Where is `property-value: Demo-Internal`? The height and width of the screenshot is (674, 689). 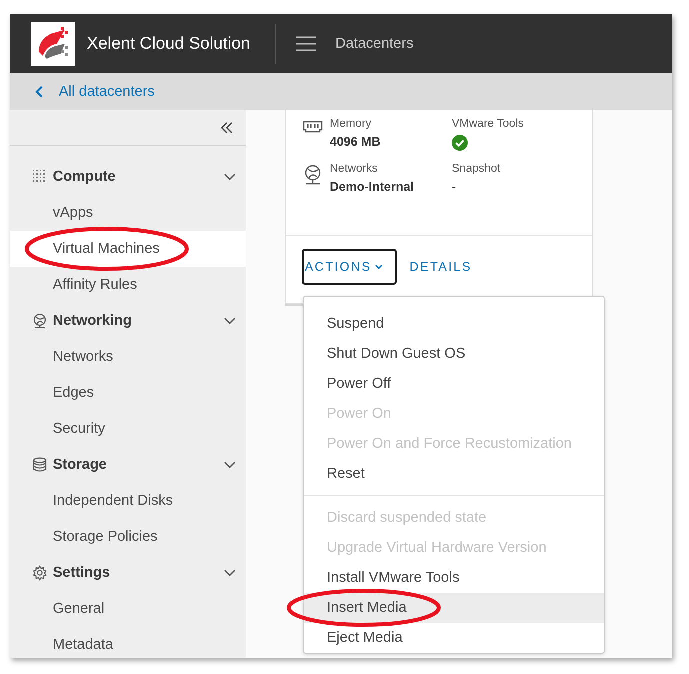 property-value: Demo-Internal is located at coordinates (372, 187).